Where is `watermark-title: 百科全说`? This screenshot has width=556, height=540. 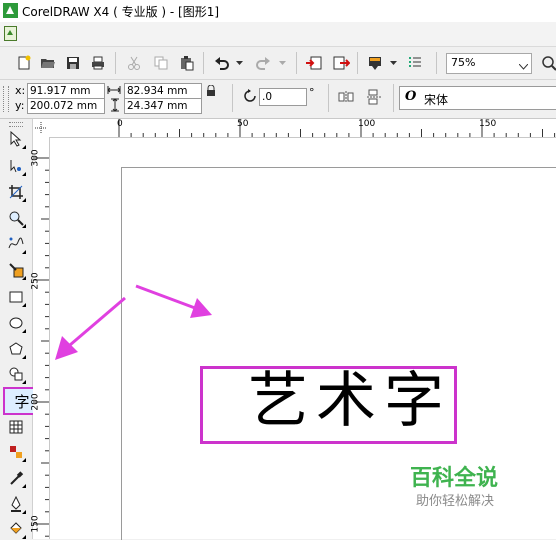 watermark-title: 百科全说 is located at coordinates (454, 478).